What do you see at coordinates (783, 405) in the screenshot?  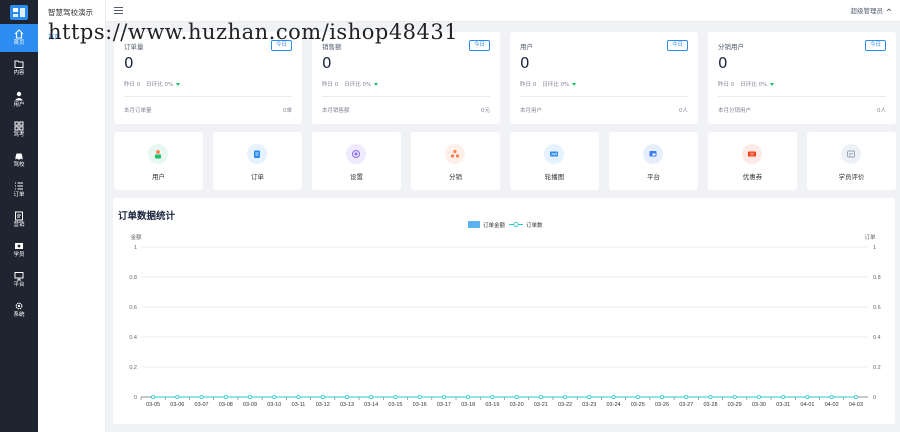 I see `x-tick-label: 03-31` at bounding box center [783, 405].